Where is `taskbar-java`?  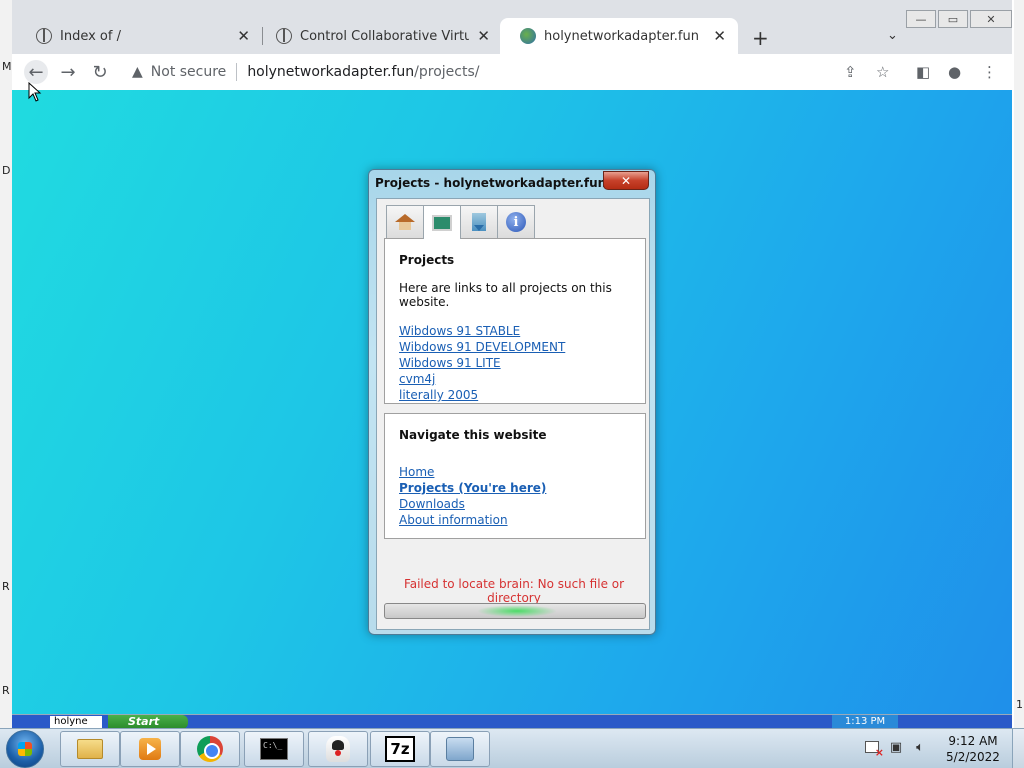 taskbar-java is located at coordinates (338, 749).